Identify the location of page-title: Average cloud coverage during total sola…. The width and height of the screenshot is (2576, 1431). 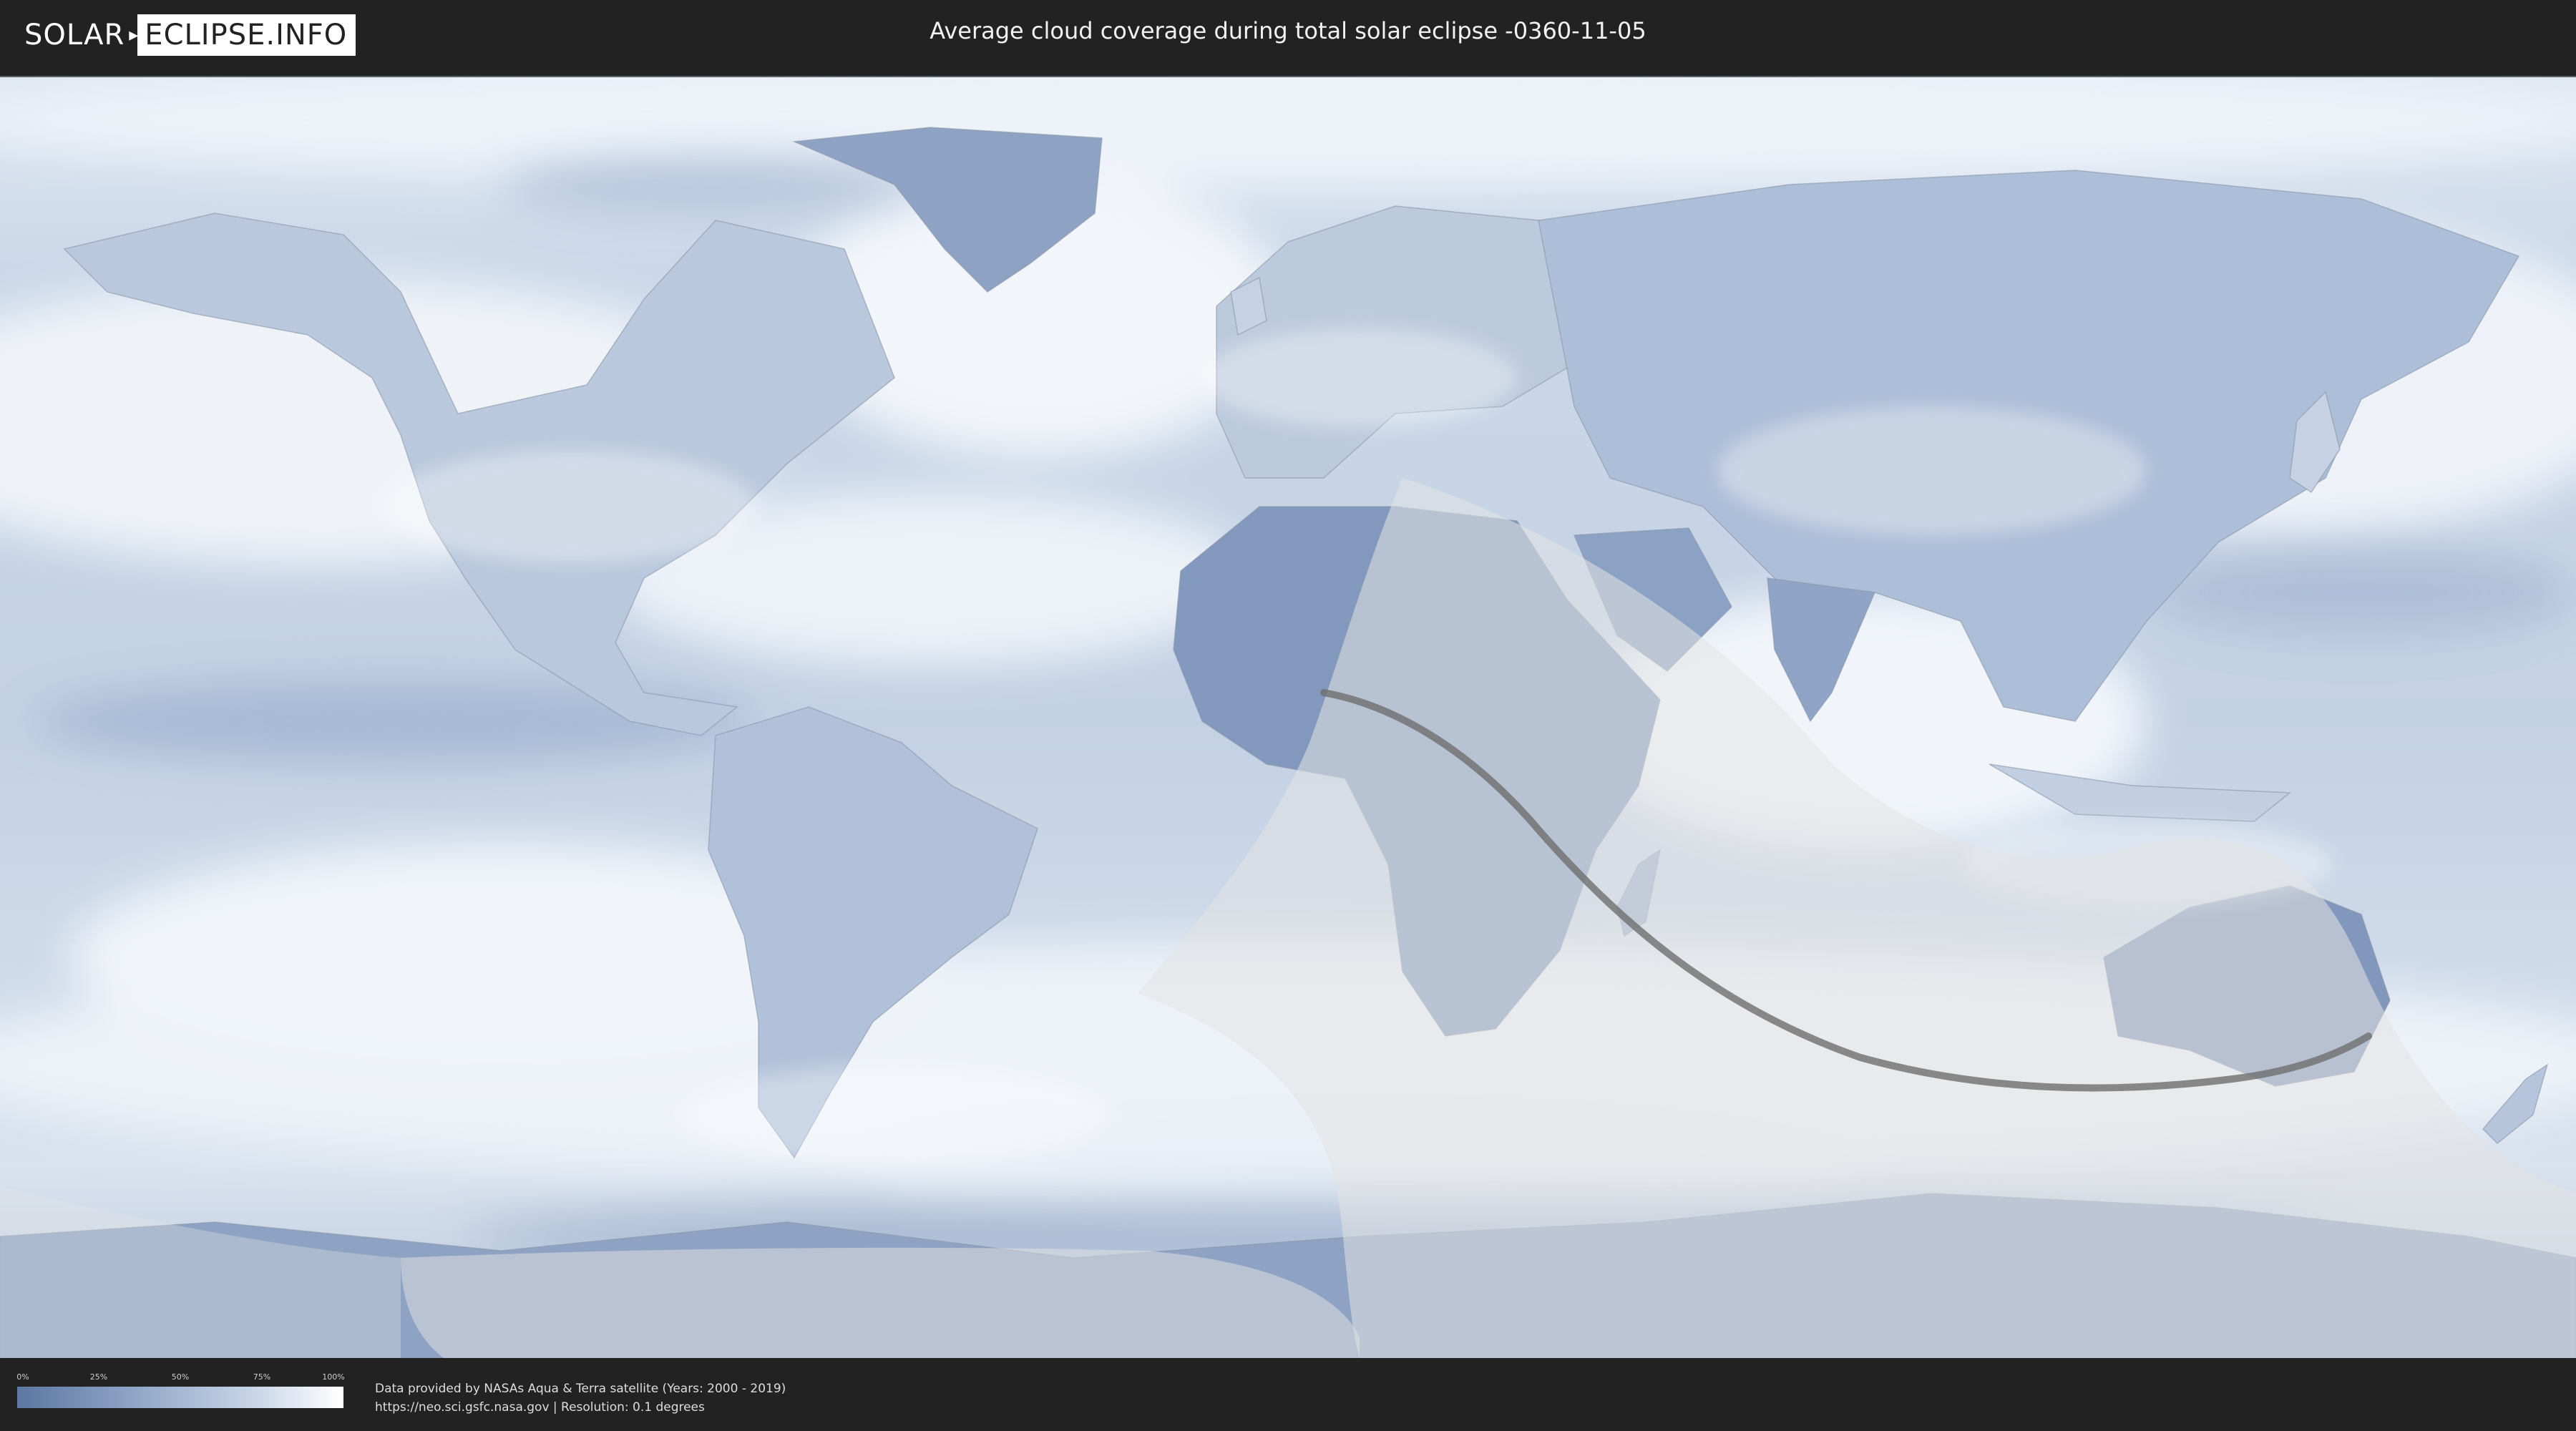
(1288, 31).